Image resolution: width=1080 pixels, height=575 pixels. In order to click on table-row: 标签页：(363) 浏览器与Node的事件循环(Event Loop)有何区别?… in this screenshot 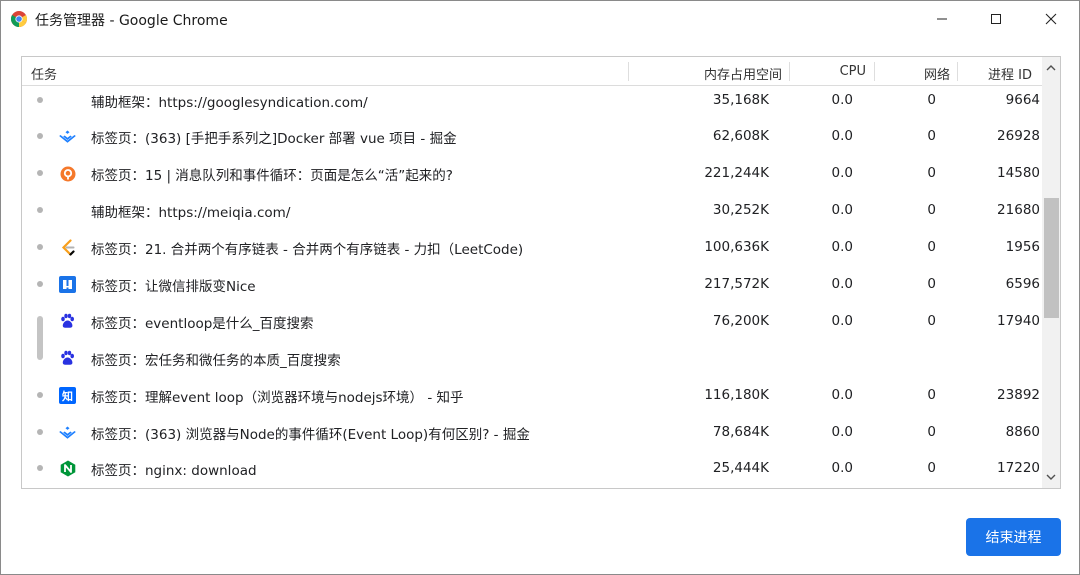, I will do `click(532, 432)`.